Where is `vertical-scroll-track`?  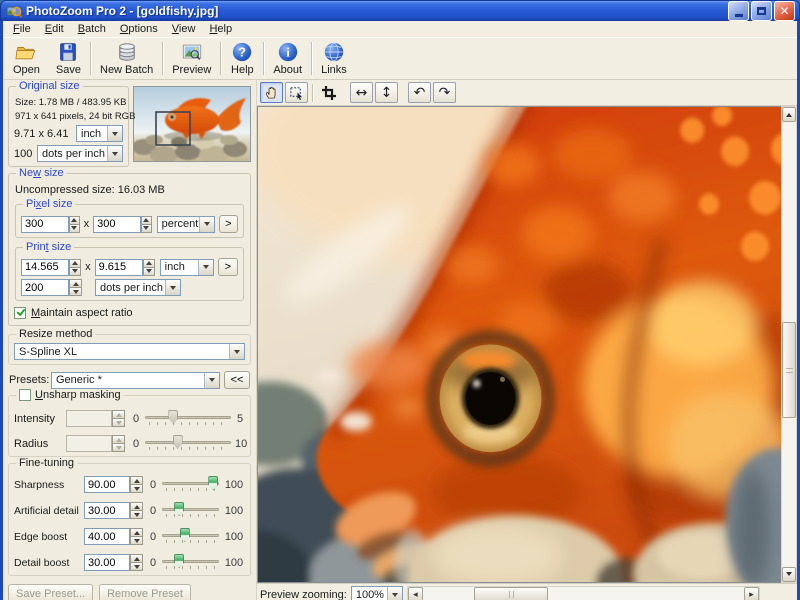
vertical-scroll-track is located at coordinates (789, 344).